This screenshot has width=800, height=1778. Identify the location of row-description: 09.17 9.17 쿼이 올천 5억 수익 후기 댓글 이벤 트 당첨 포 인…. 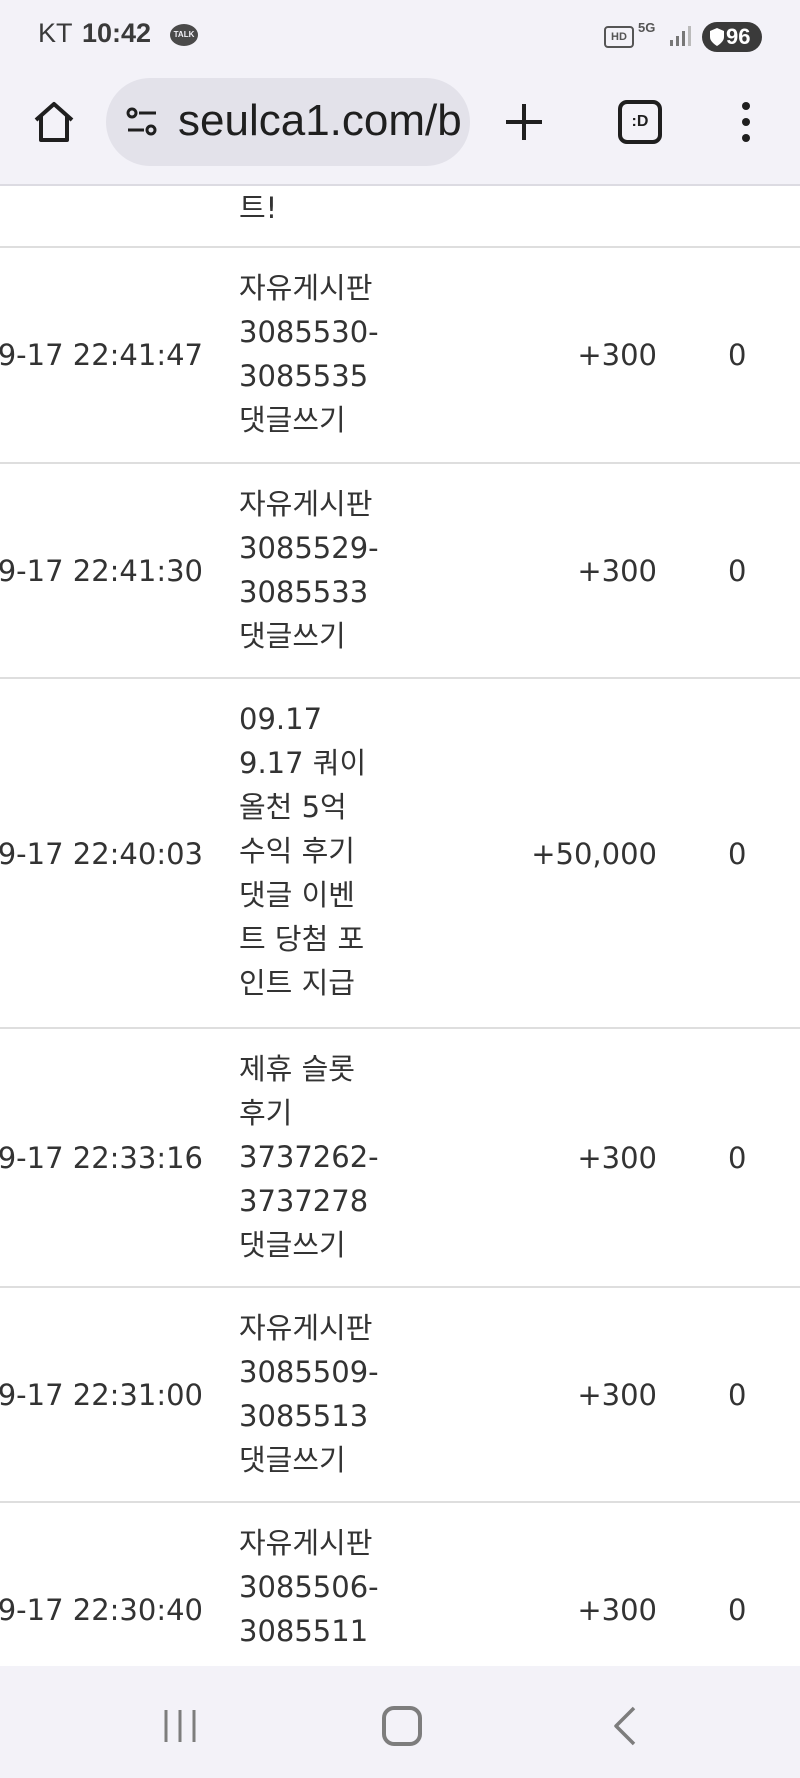
(314, 851).